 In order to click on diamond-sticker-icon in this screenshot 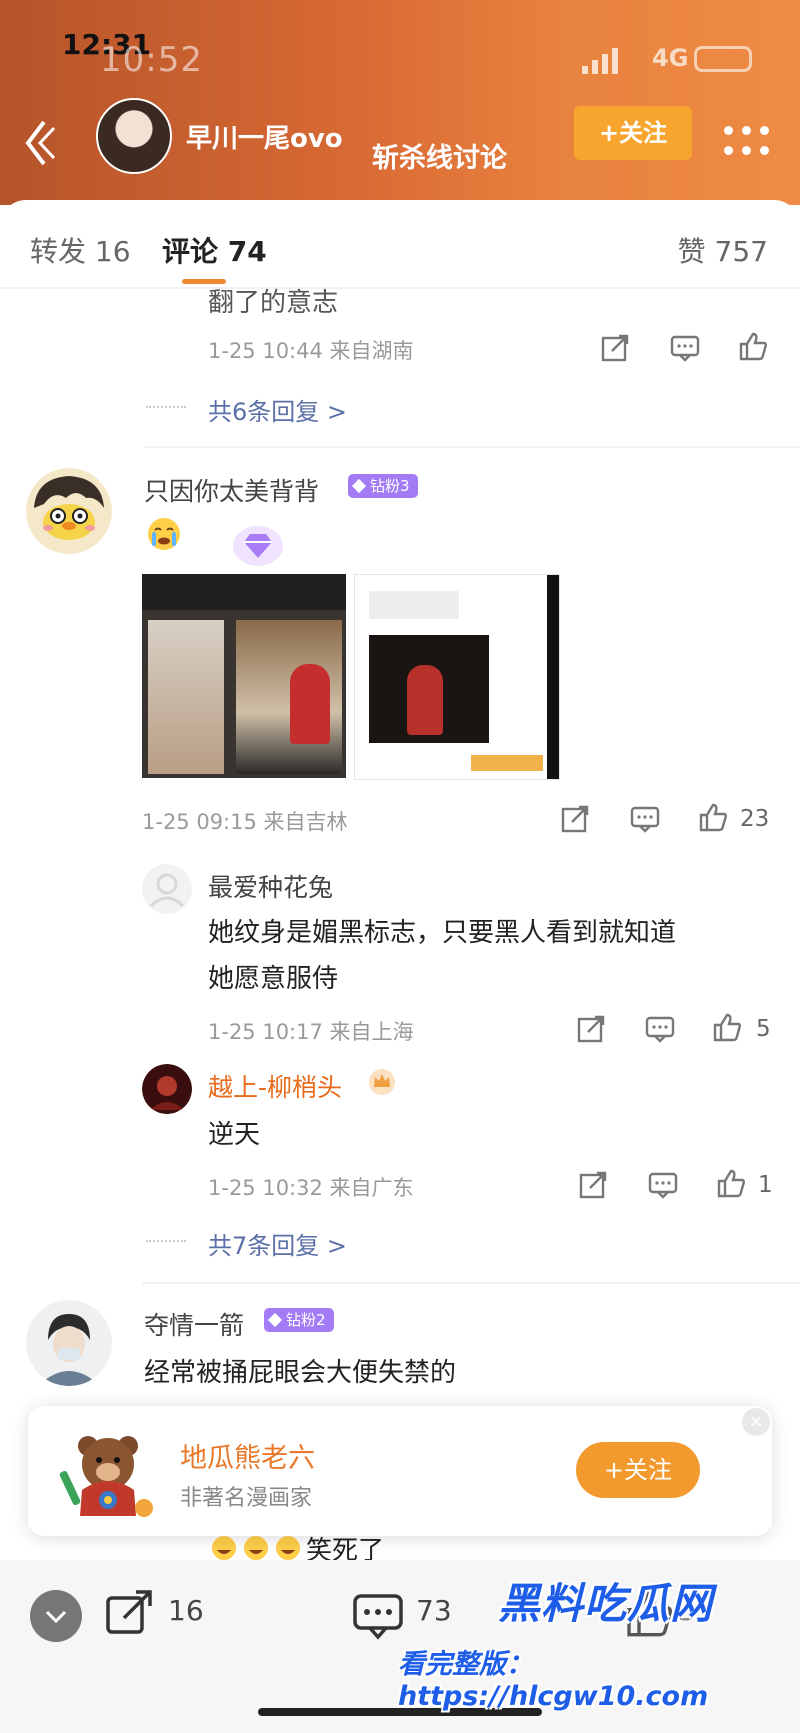, I will do `click(258, 546)`.